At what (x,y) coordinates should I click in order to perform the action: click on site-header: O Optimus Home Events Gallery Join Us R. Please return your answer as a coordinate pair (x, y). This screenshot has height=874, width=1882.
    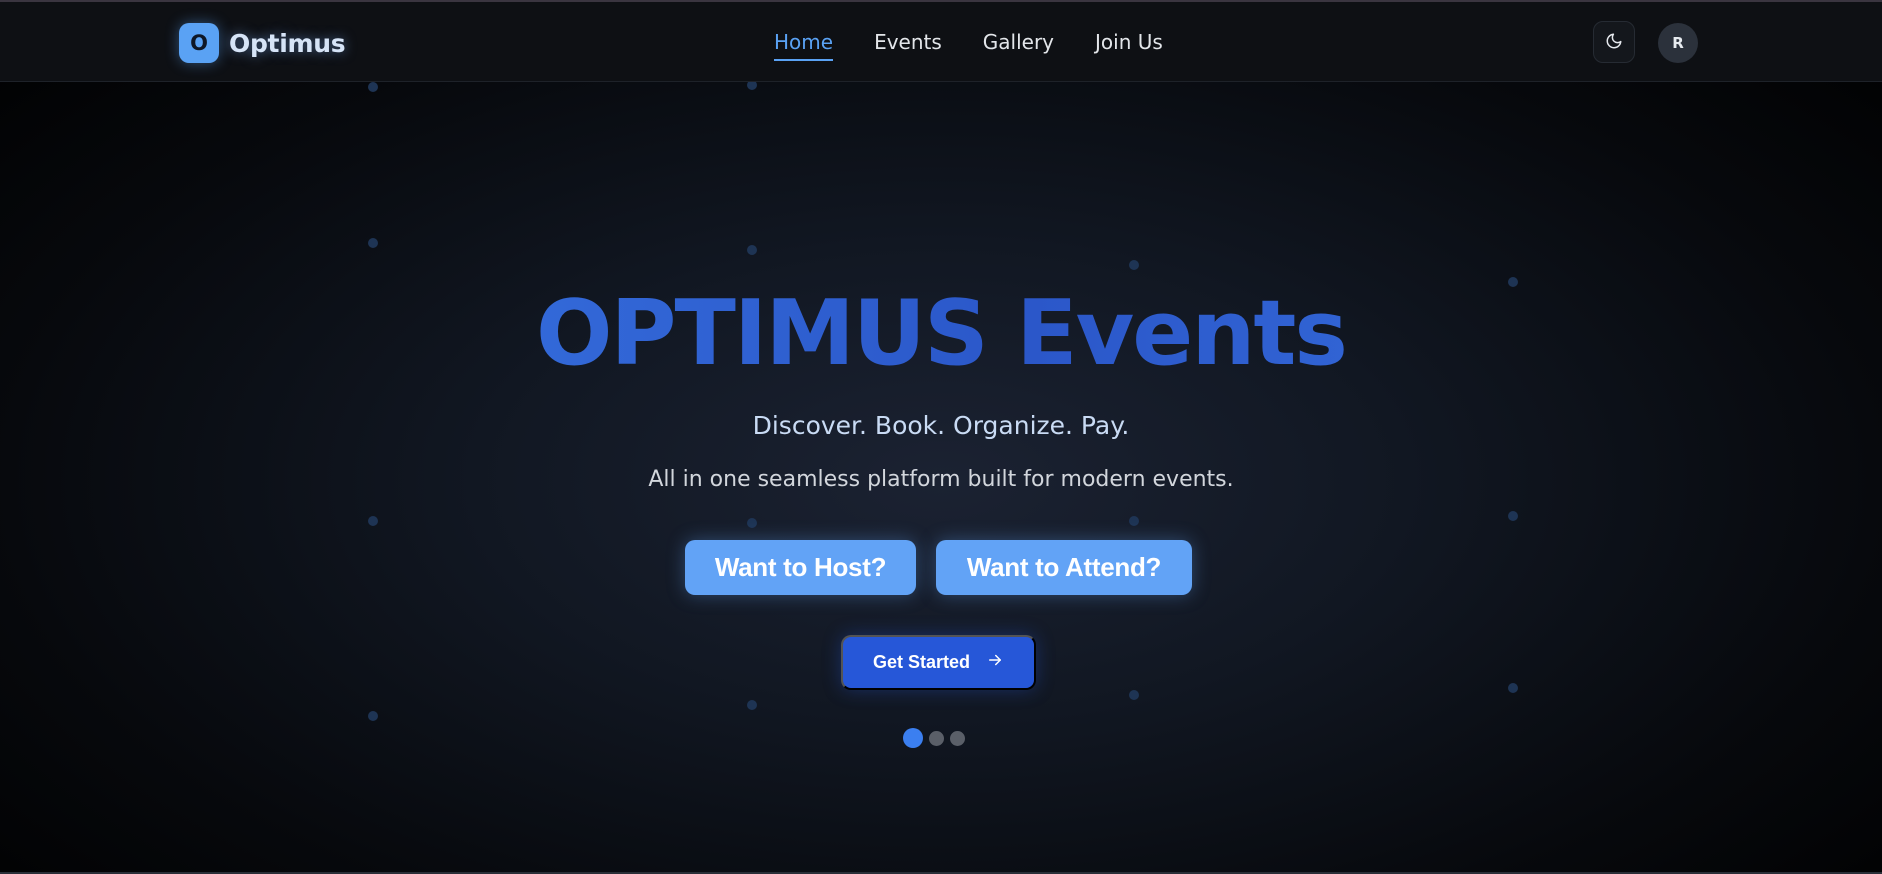
    Looking at the image, I should click on (941, 42).